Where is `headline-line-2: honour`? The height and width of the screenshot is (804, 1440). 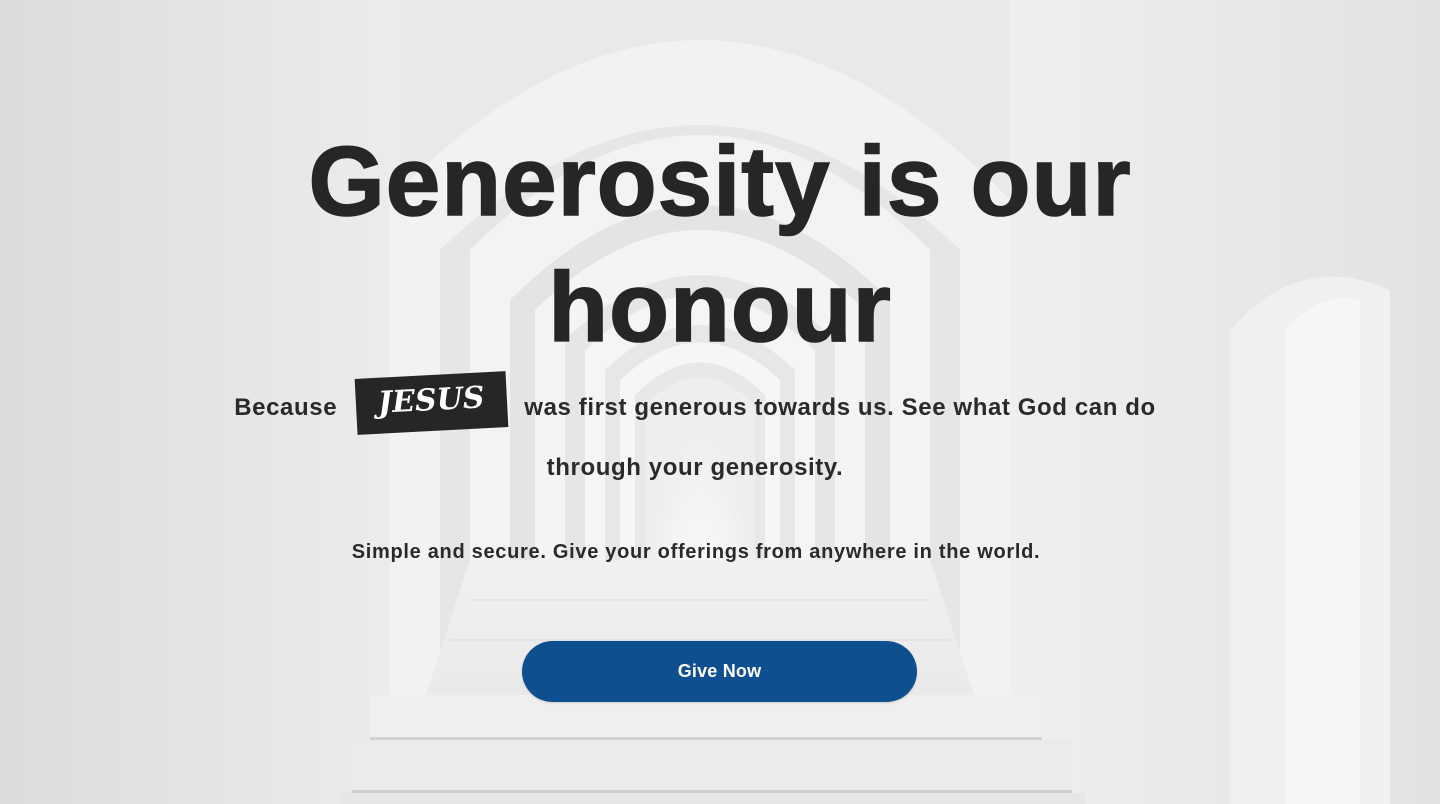
headline-line-2: honour is located at coordinates (719, 307).